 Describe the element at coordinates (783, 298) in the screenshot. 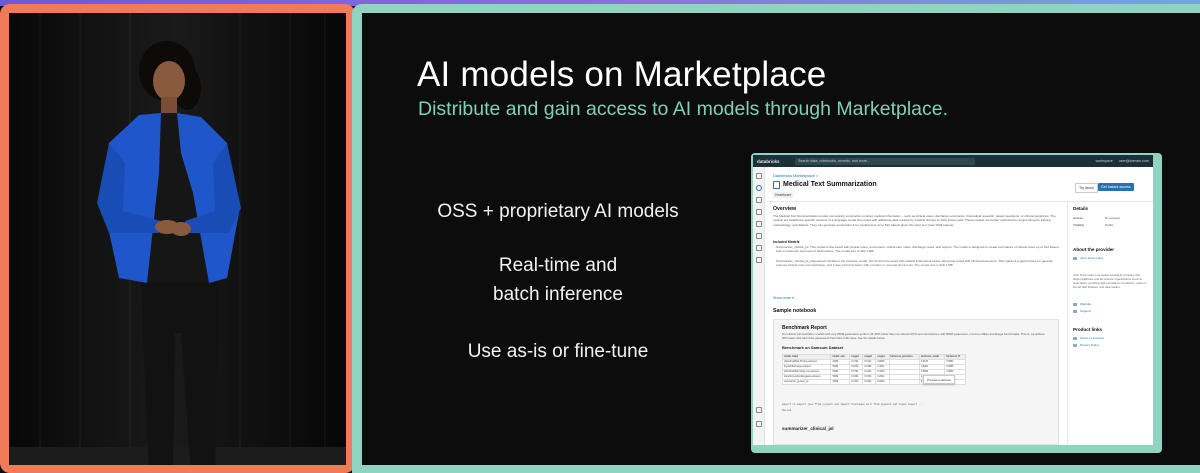

I see `show-more-link: Show more ▾` at that location.